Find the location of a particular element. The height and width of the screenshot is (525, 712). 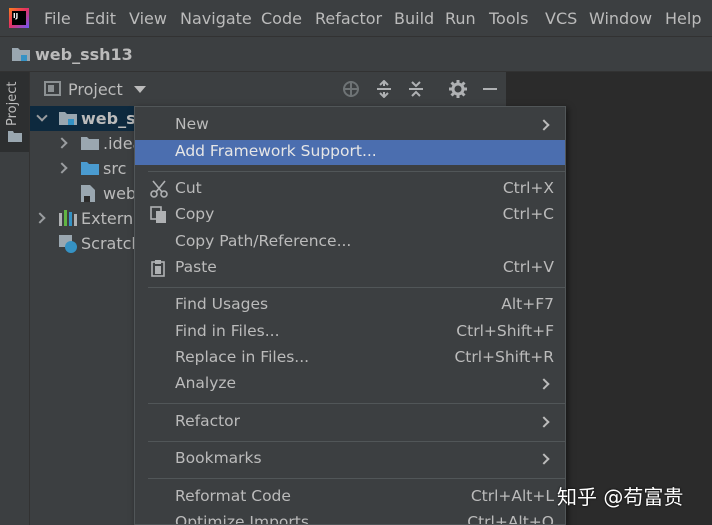

menu-item-find-usages: Find Usages Alt+F7 is located at coordinates (350, 305).